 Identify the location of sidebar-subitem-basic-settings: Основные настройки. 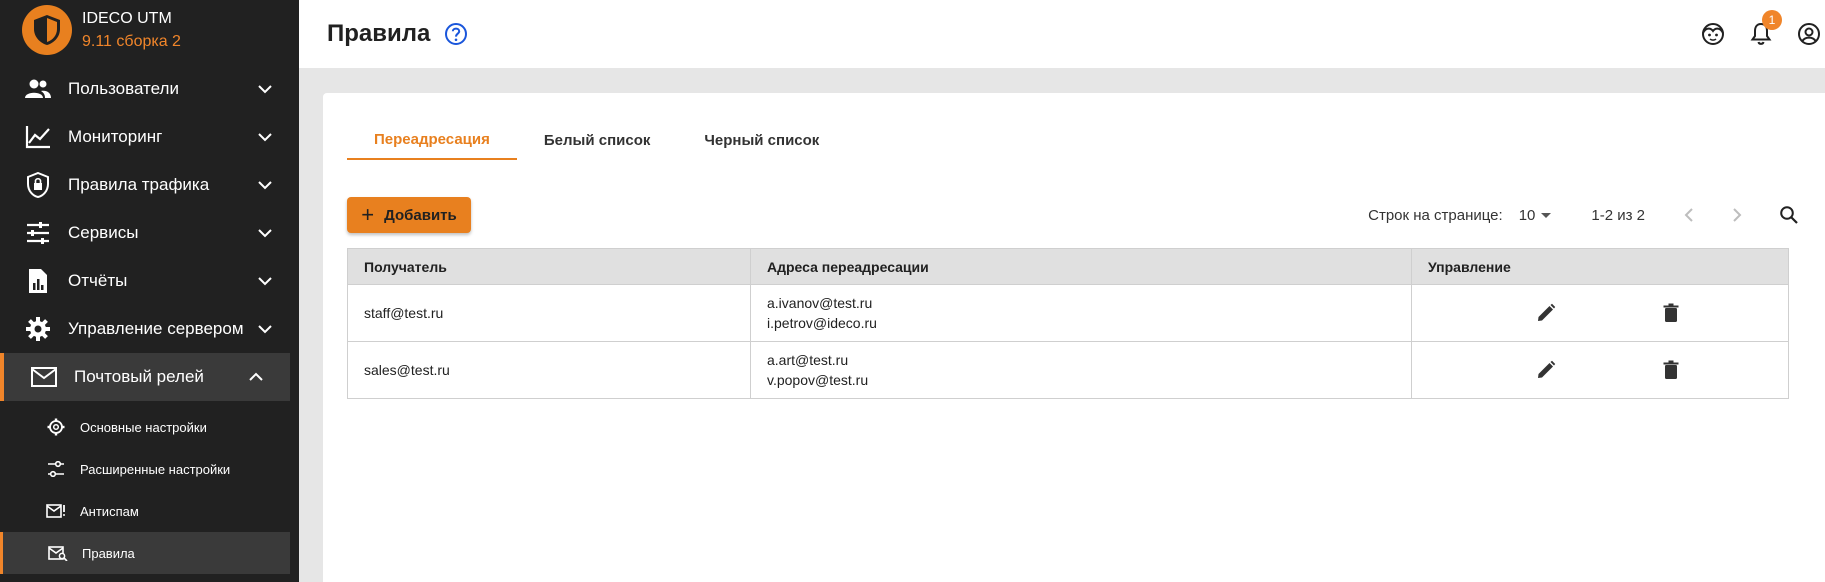
(149, 427).